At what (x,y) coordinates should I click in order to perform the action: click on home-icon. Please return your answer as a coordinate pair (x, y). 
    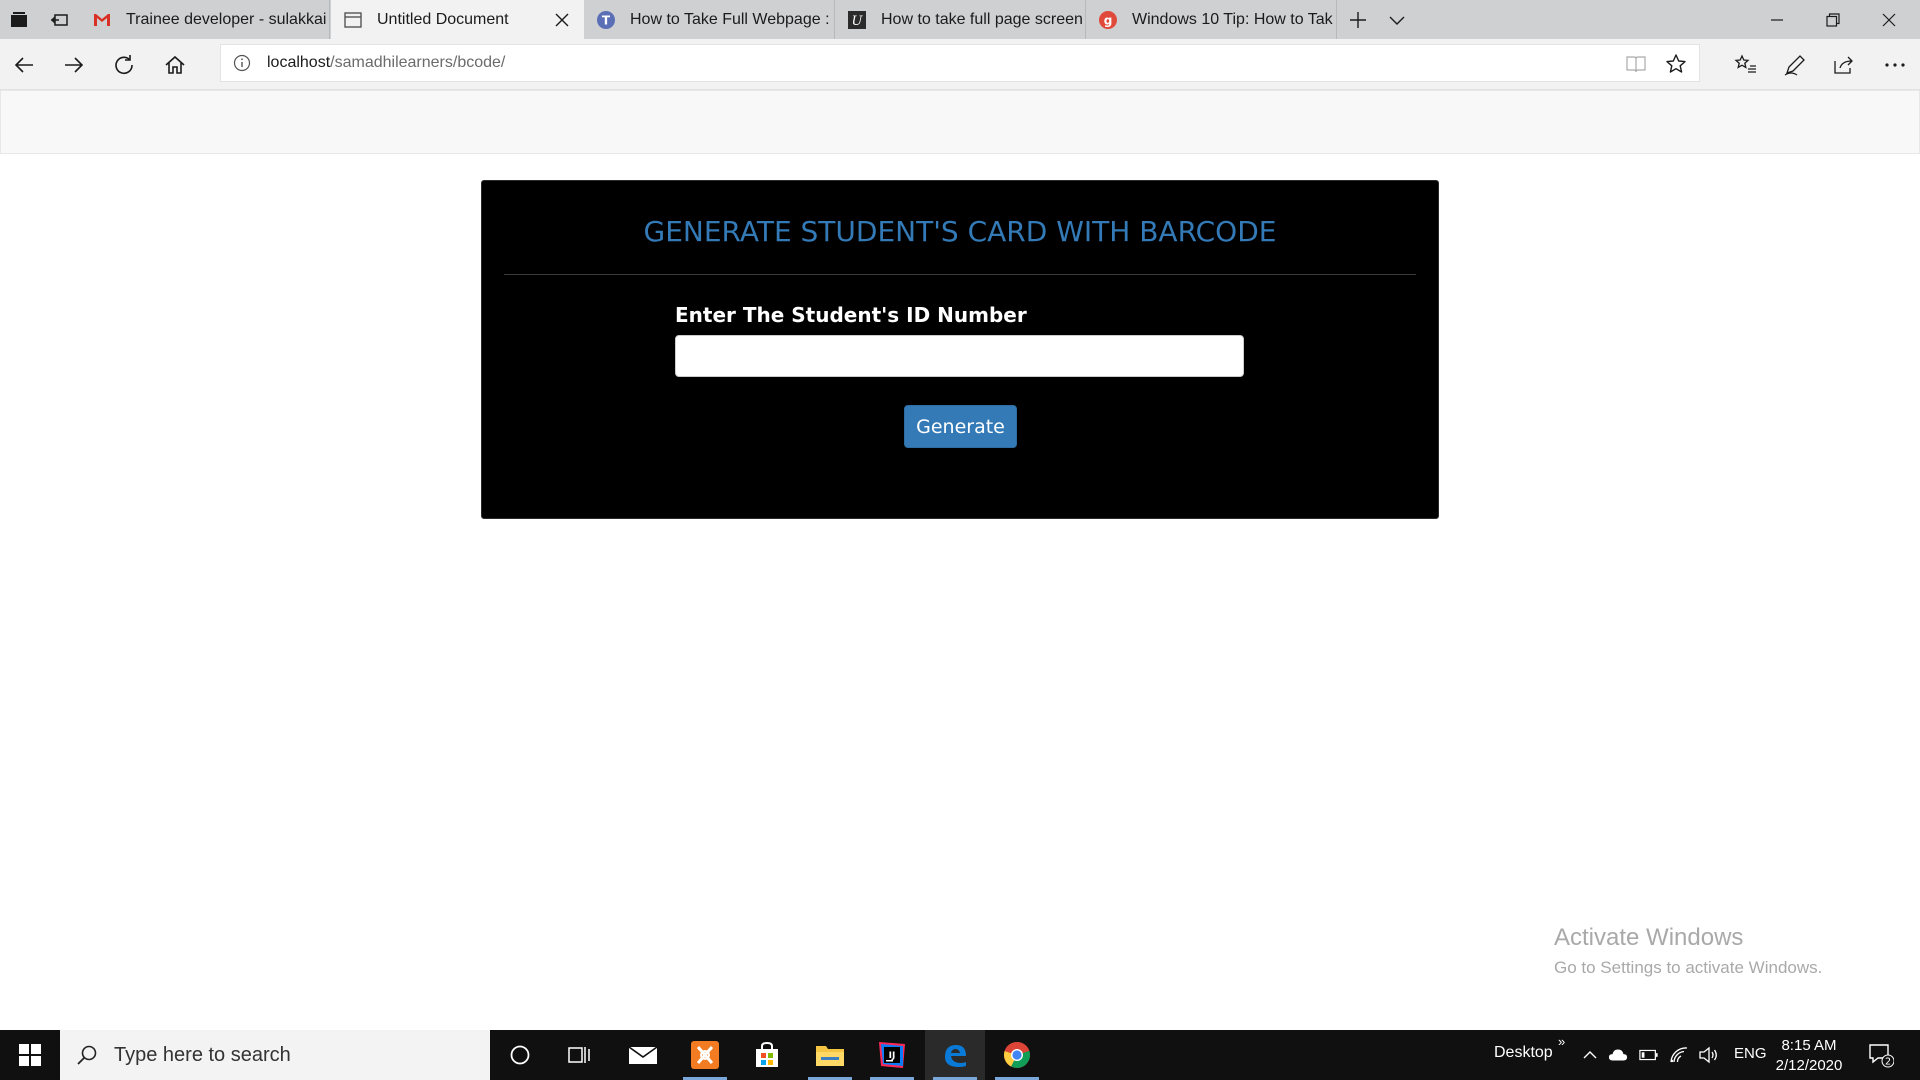
    Looking at the image, I should click on (175, 65).